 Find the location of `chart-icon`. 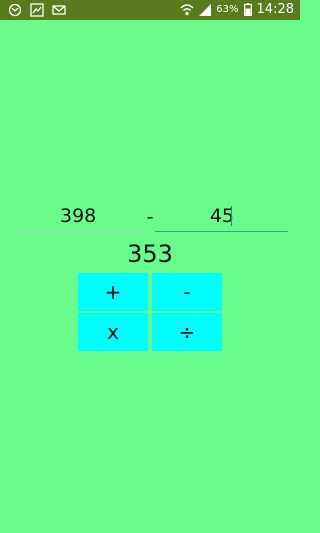

chart-icon is located at coordinates (37, 10).